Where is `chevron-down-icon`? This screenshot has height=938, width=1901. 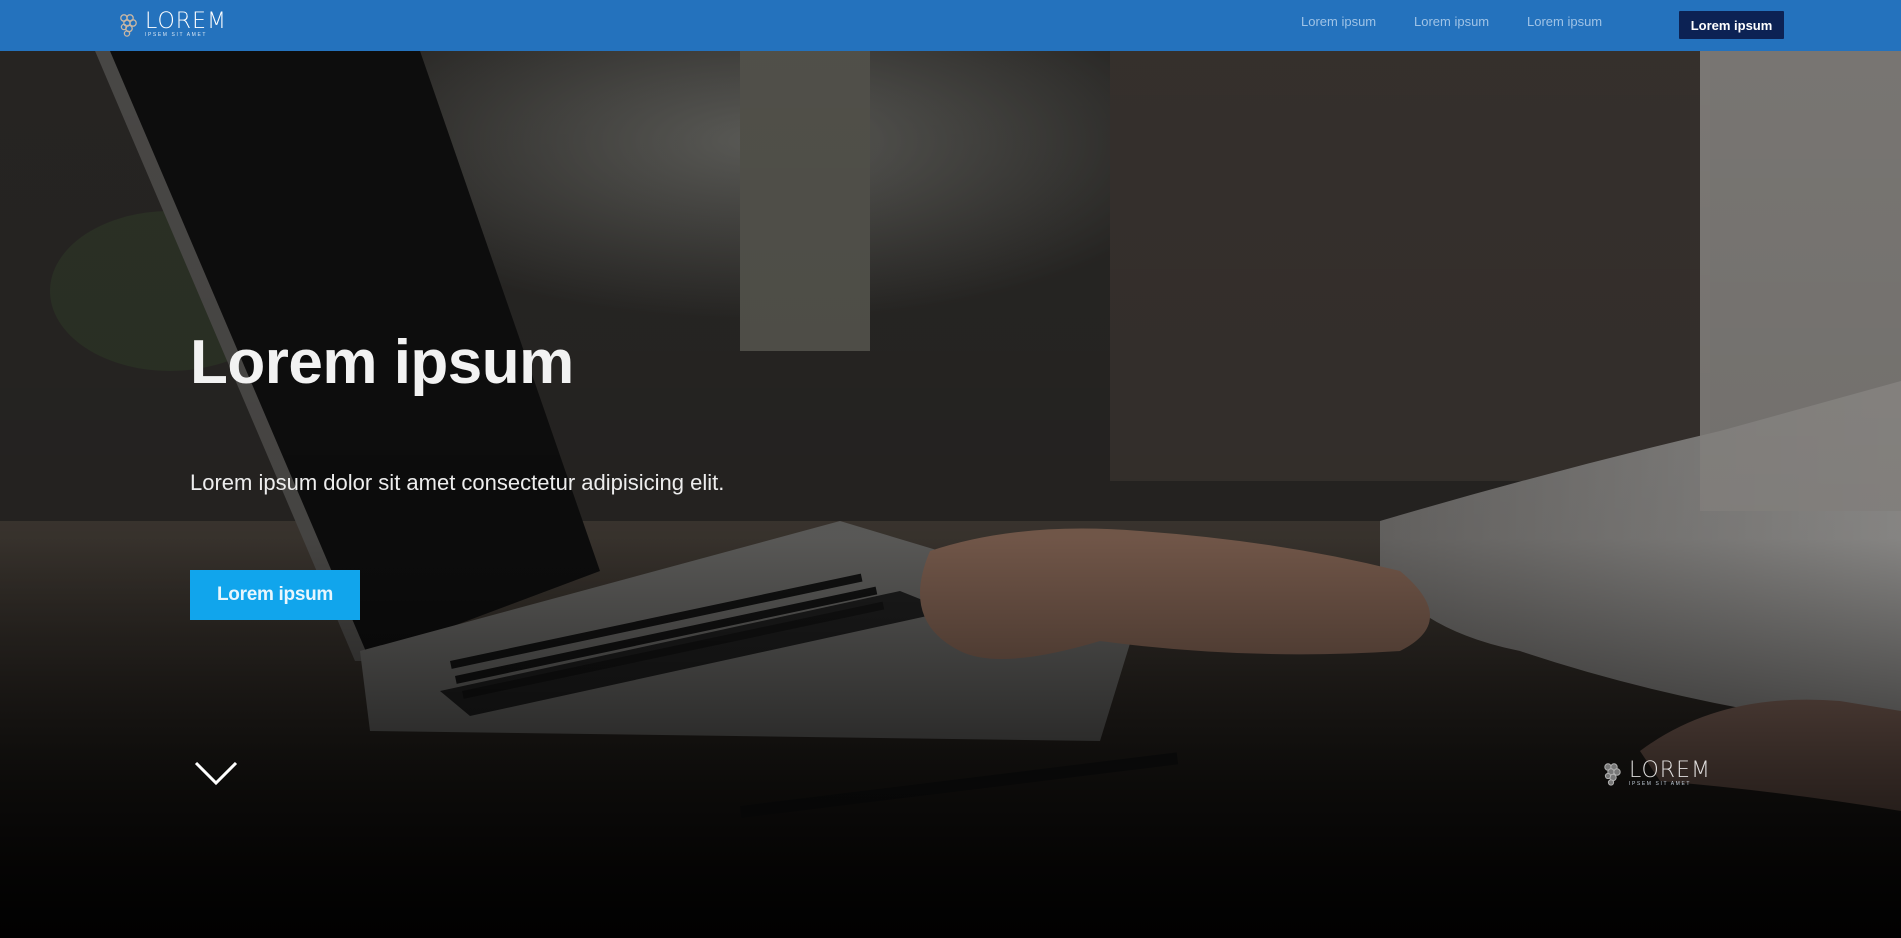
chevron-down-icon is located at coordinates (216, 773).